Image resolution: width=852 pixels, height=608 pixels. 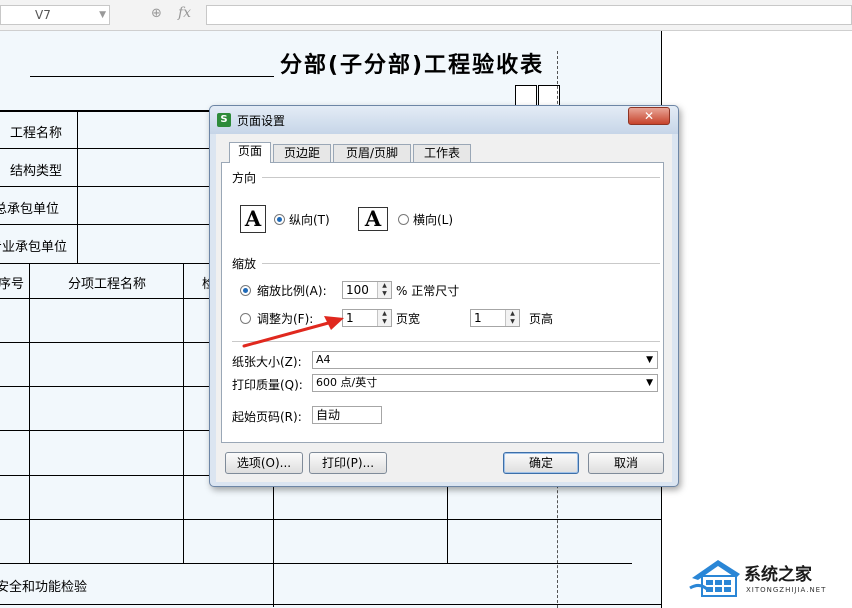 What do you see at coordinates (485, 360) in the screenshot?
I see `paper-size-select: A4 ▼` at bounding box center [485, 360].